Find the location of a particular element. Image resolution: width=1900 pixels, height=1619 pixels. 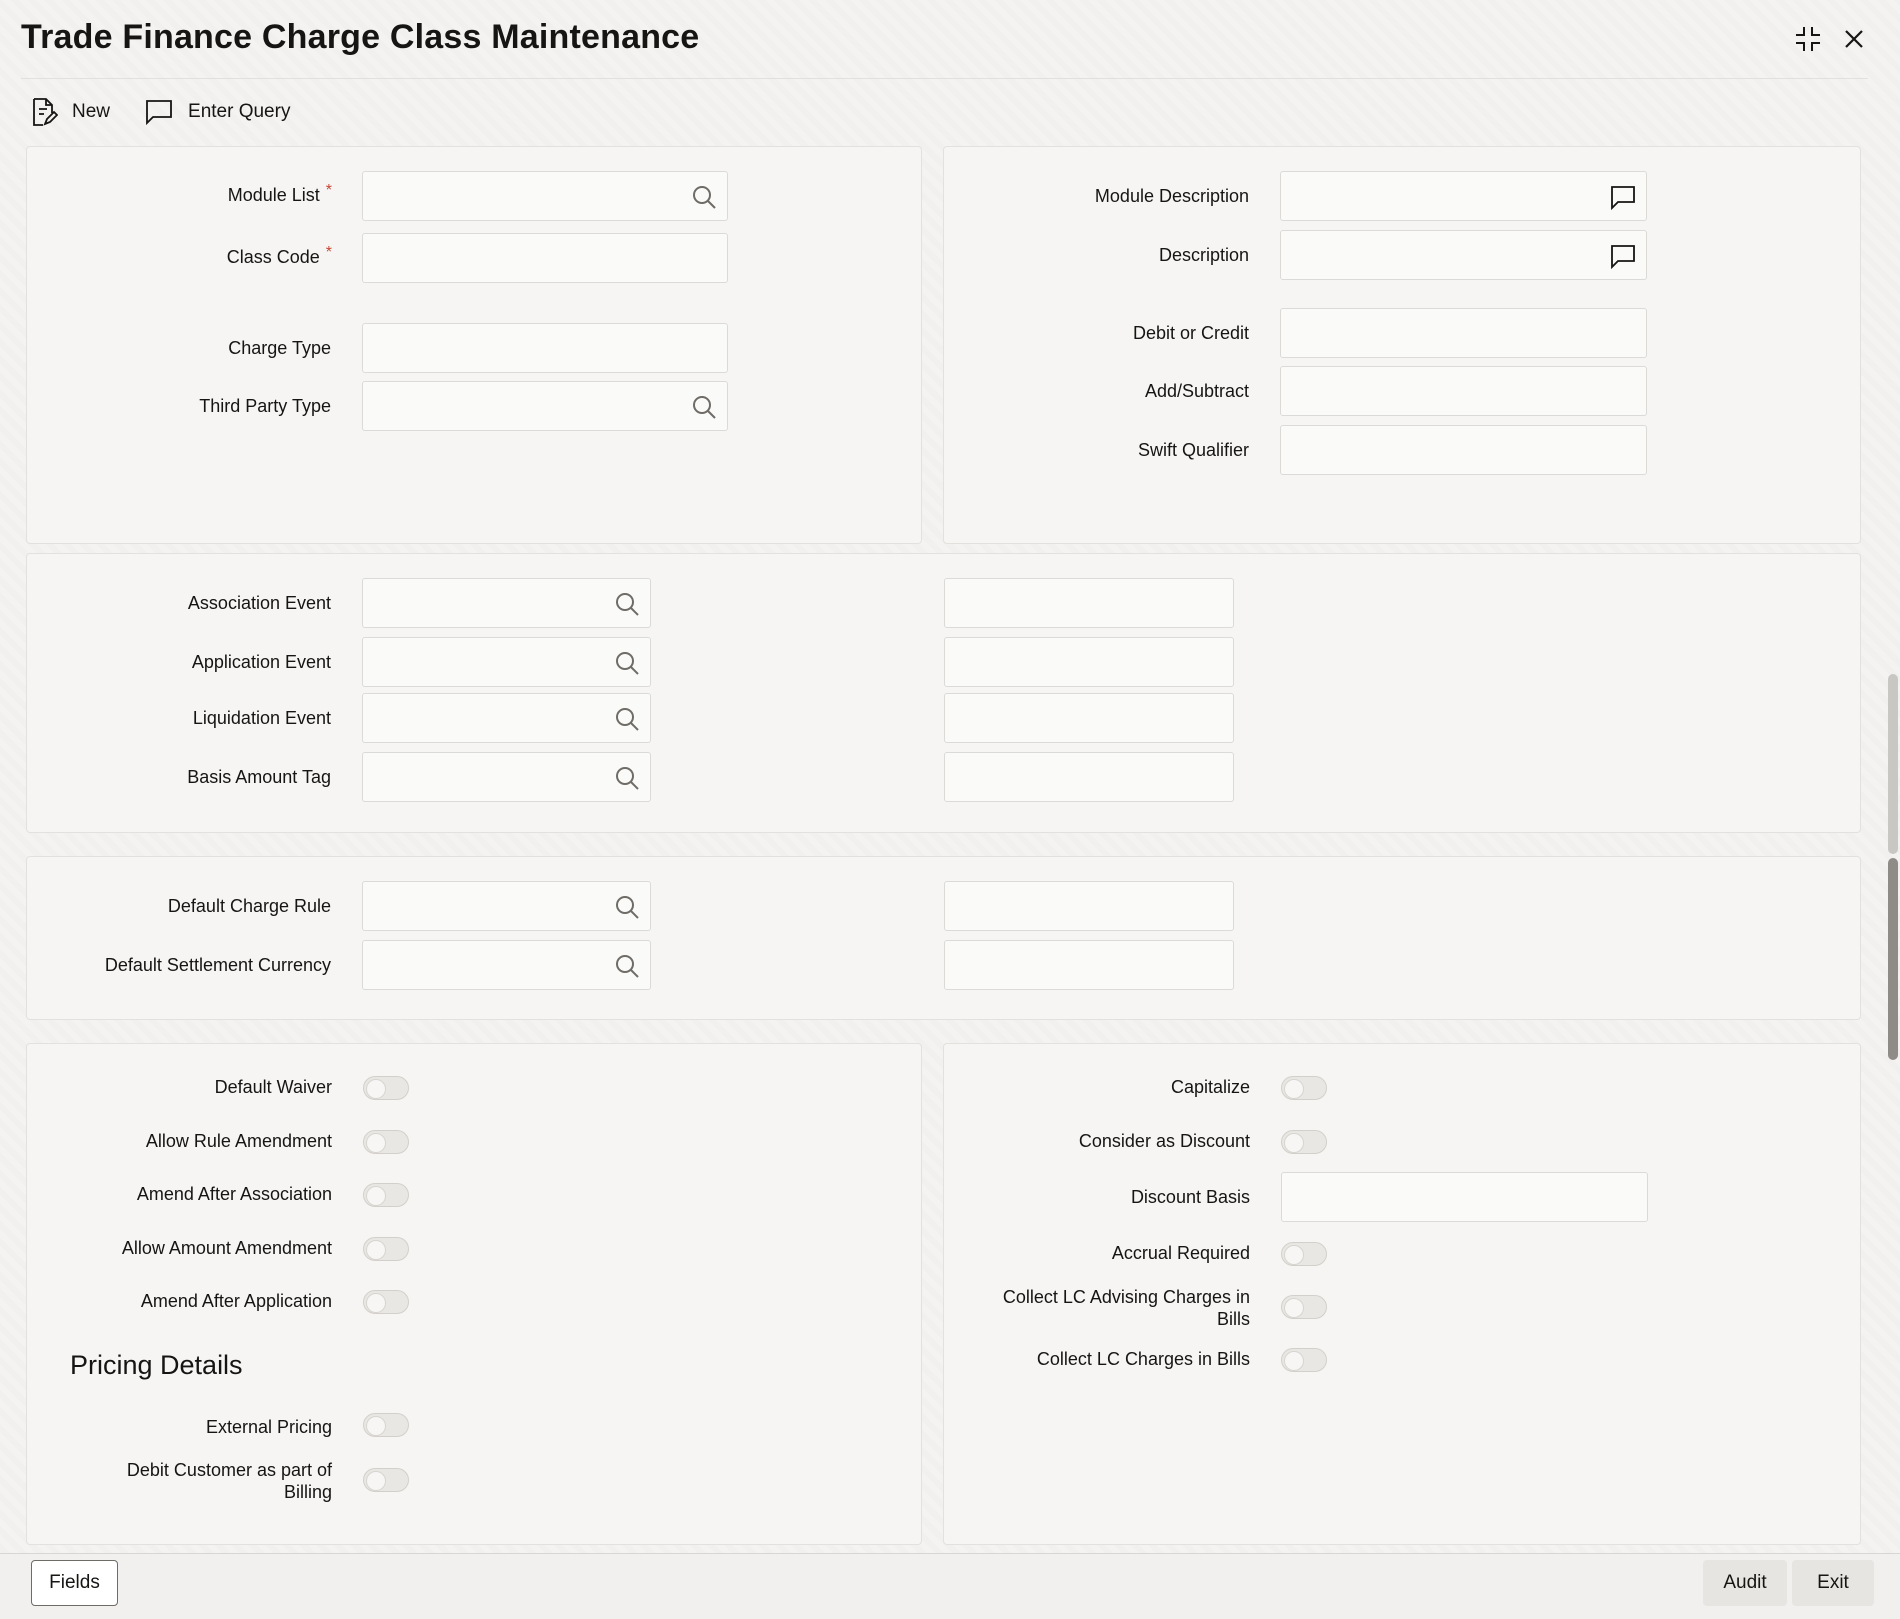

default-settlement-currency-label: Default Settlement Currency is located at coordinates (217, 965).